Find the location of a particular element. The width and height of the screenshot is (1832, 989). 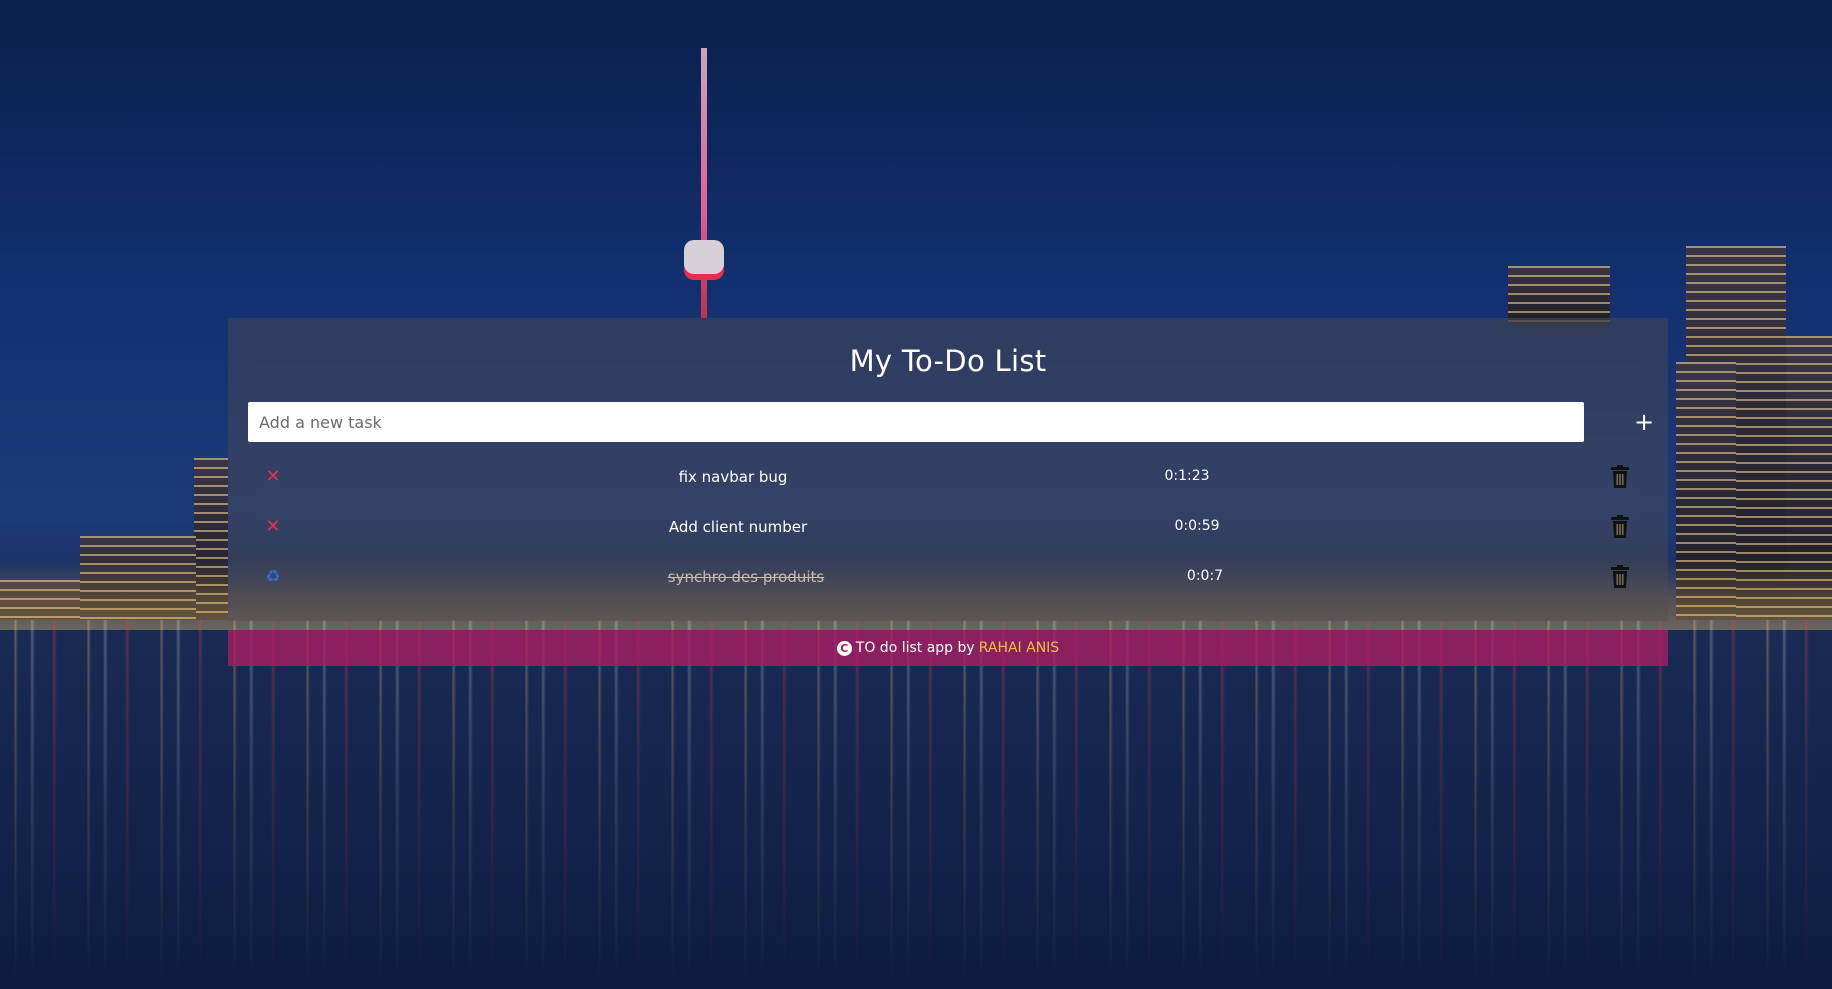

task-row: ✕ Add client number 0:0:59 is located at coordinates (948, 529).